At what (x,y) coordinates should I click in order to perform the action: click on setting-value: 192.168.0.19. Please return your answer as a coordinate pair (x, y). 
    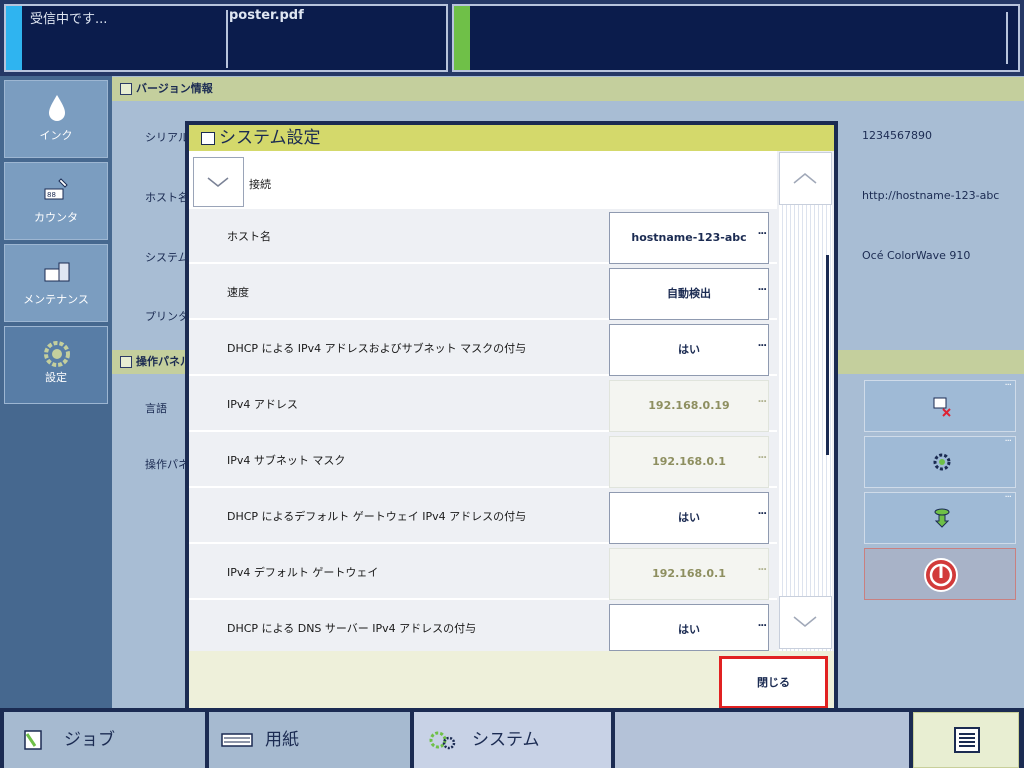
    Looking at the image, I should click on (689, 405).